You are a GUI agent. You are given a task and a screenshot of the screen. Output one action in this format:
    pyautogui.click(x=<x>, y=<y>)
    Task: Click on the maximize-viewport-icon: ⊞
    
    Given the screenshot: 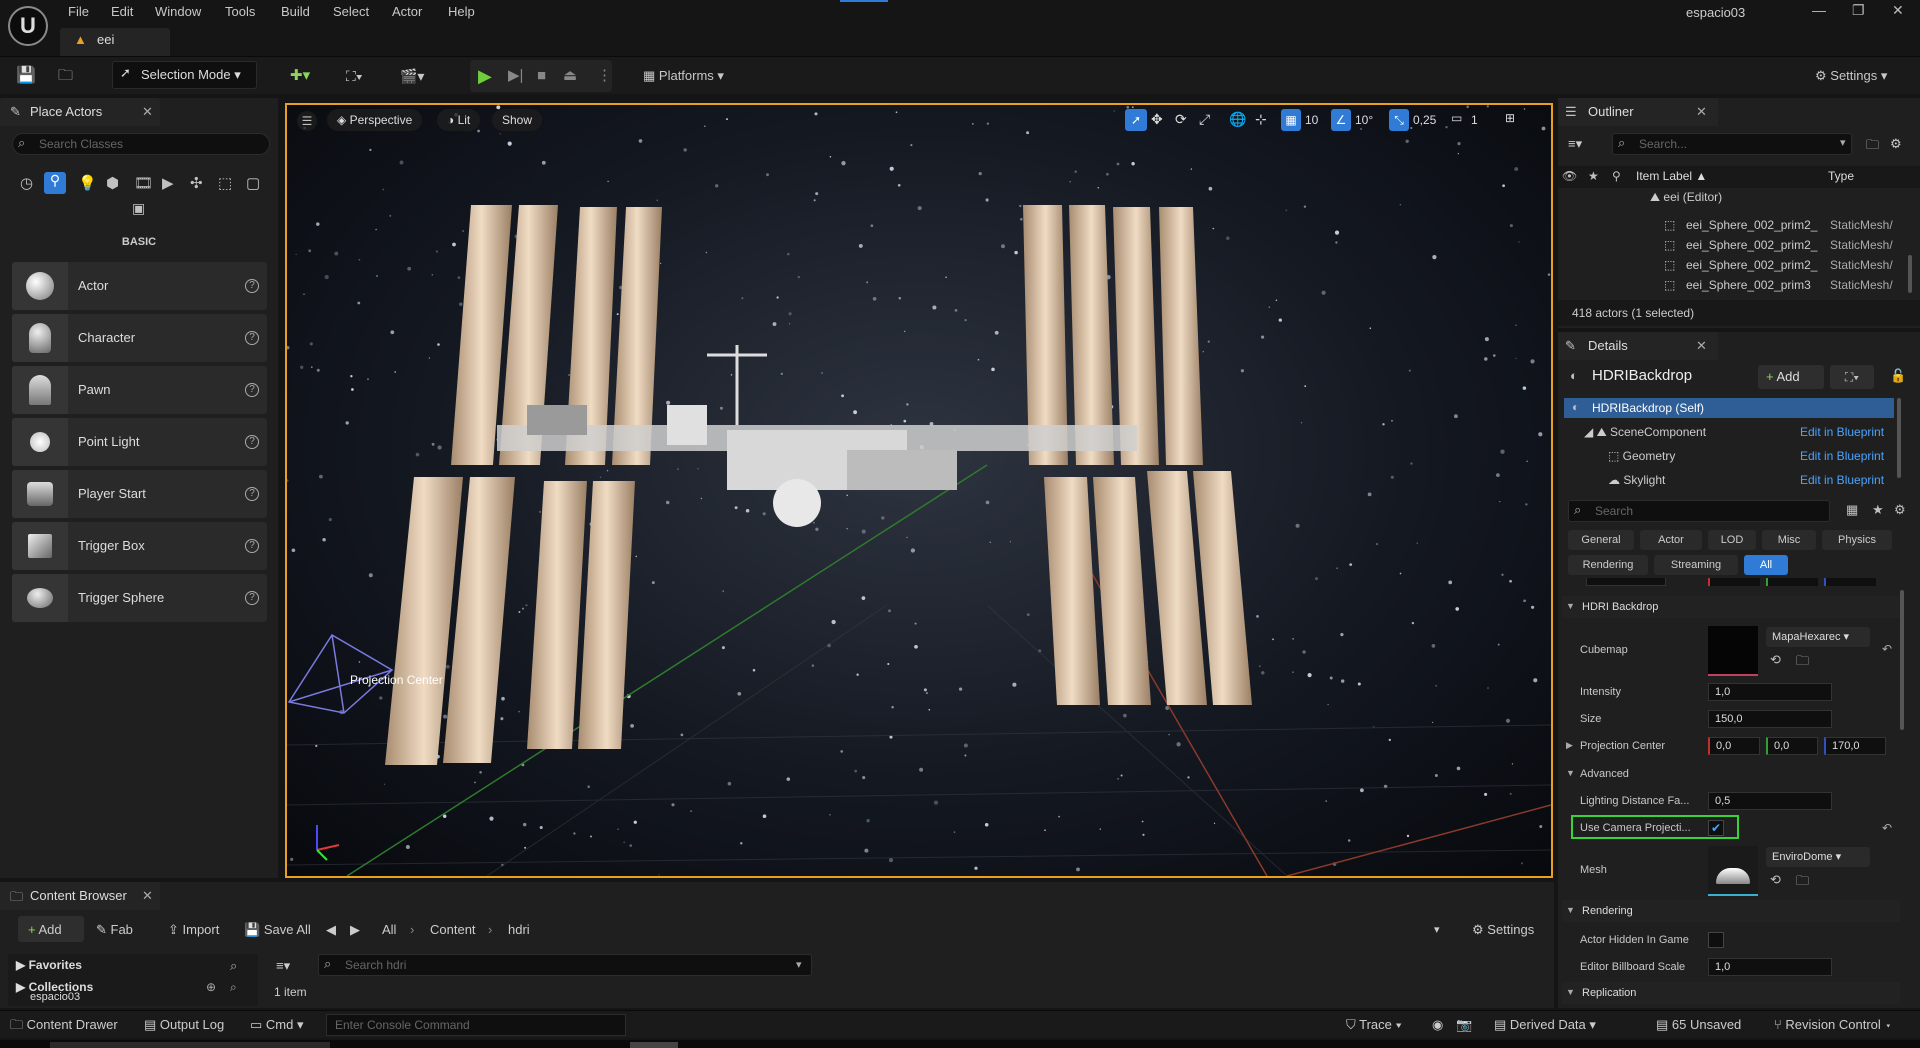 What is the action you would take?
    pyautogui.click(x=1510, y=118)
    